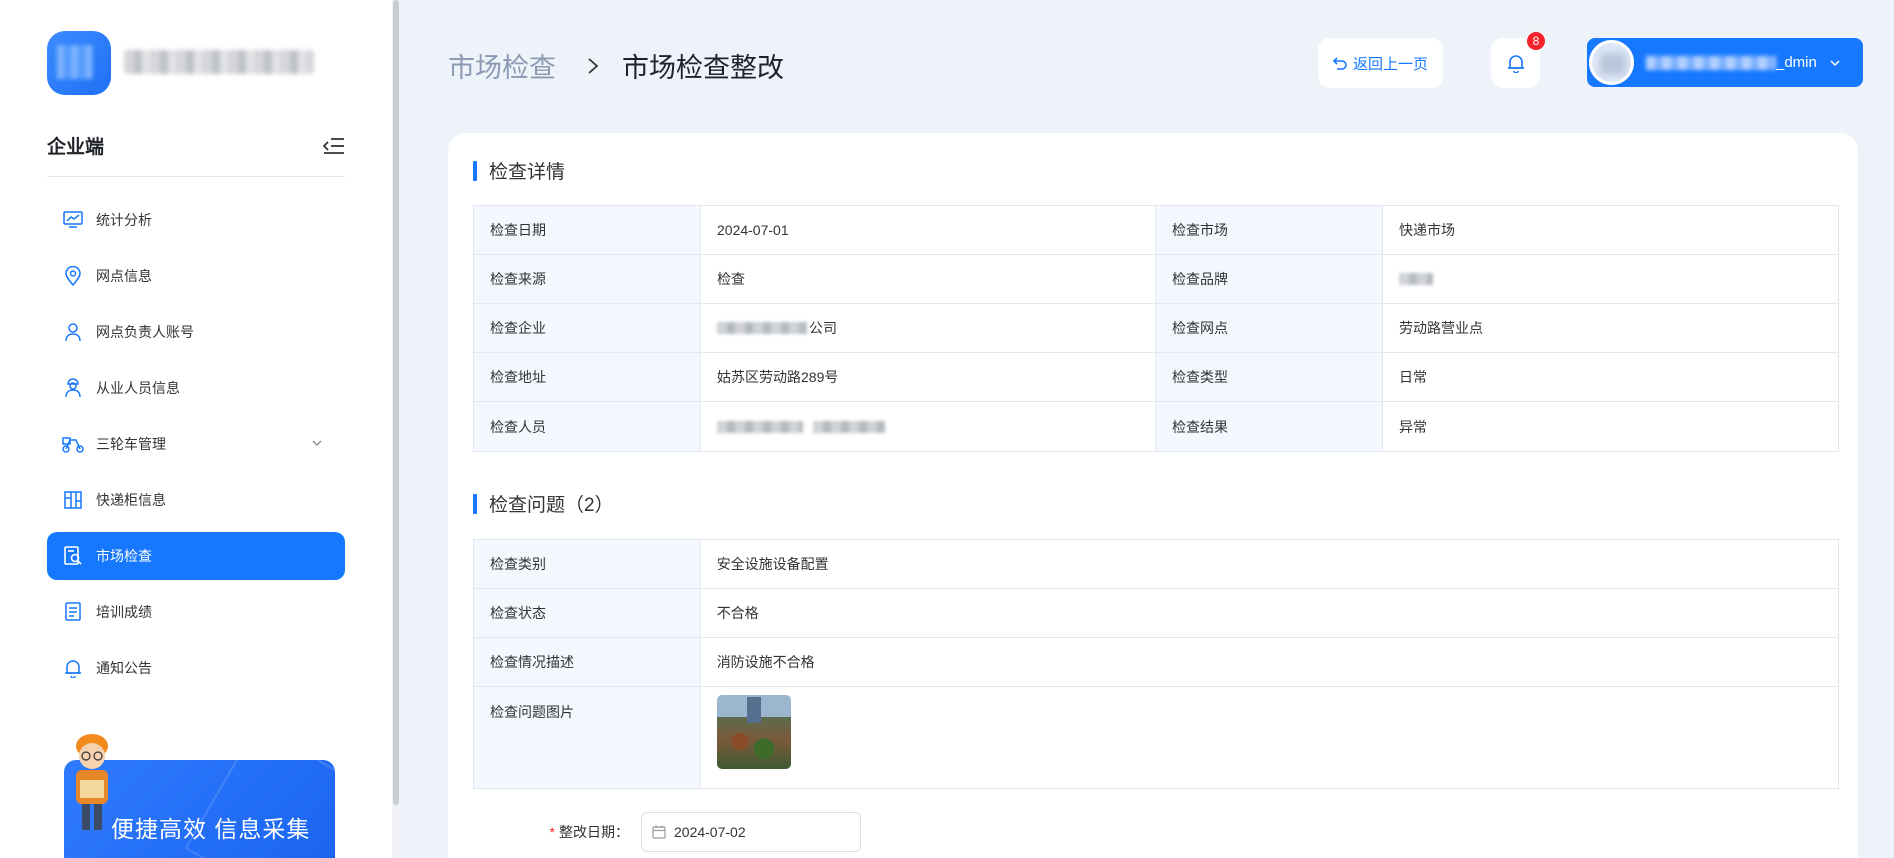 The width and height of the screenshot is (1894, 858). I want to click on table-row: 检查情况描述 消防设施不合格, so click(1156, 662).